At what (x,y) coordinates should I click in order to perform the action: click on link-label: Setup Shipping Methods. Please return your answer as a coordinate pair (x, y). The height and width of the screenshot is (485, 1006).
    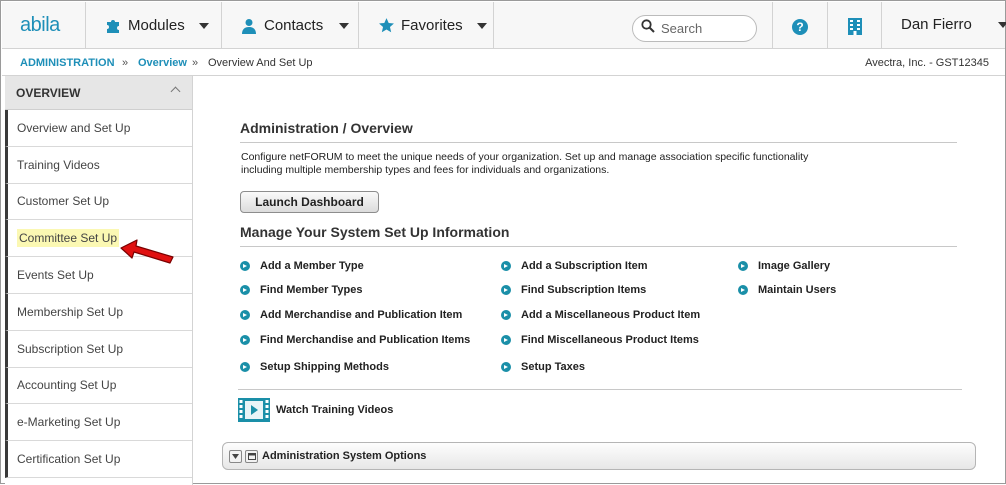
    Looking at the image, I should click on (324, 367).